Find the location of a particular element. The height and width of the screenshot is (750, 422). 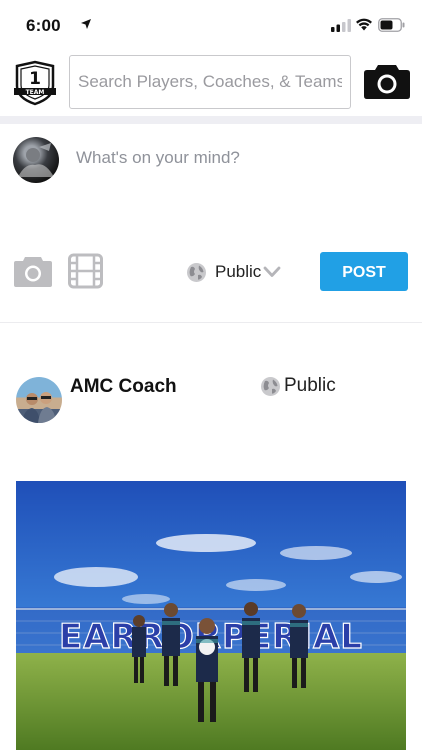

author-avatar is located at coordinates (39, 400).